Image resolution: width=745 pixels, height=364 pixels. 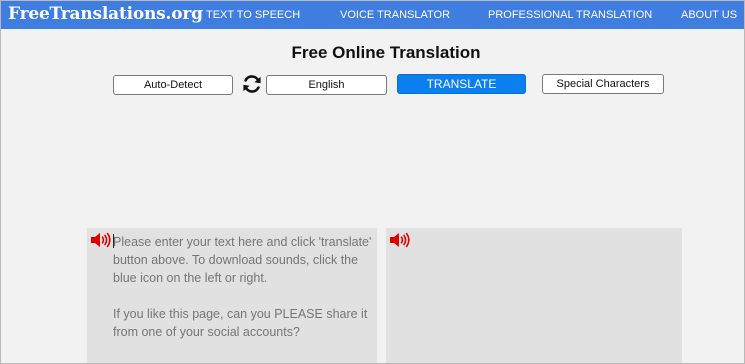 I want to click on translate-button: TRANSLATE, so click(x=461, y=84).